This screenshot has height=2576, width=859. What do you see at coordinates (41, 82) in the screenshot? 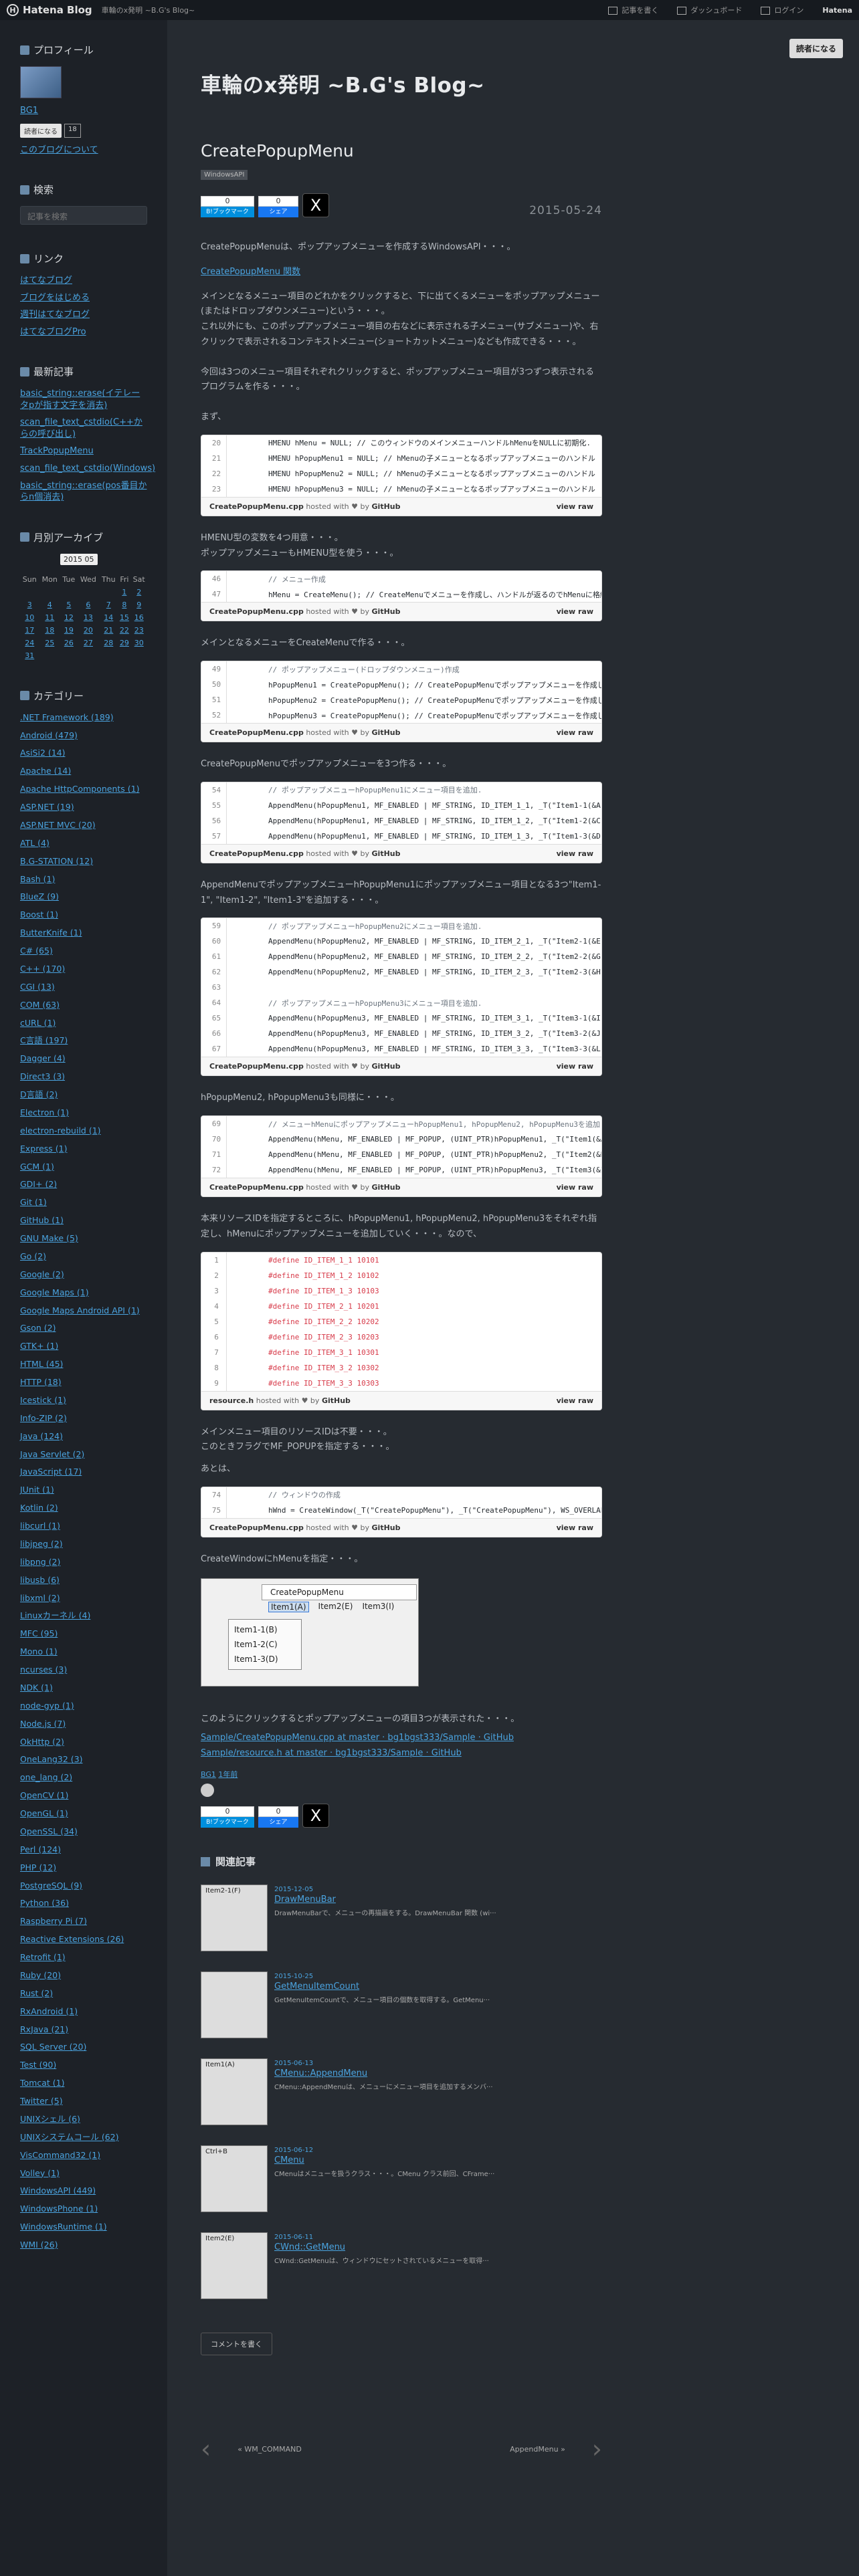
I see `avatar` at bounding box center [41, 82].